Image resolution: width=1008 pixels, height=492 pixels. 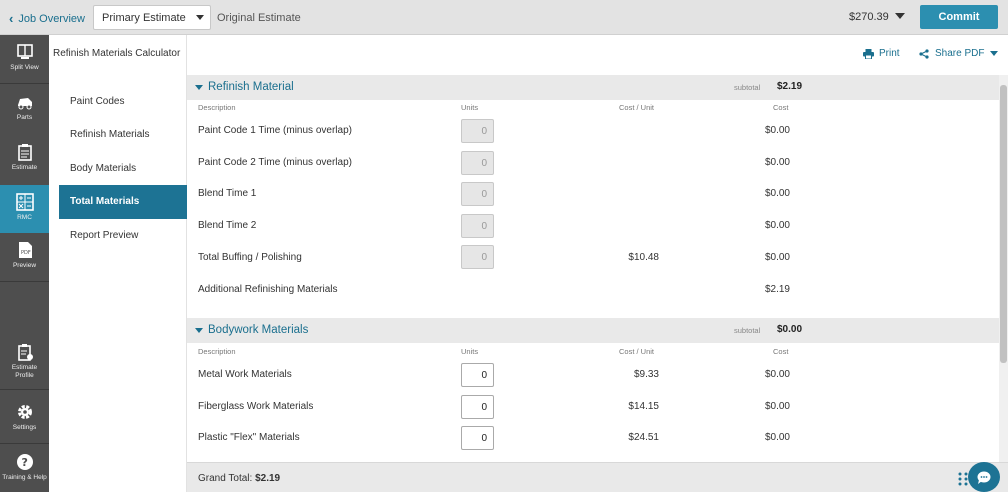 What do you see at coordinates (868, 53) in the screenshot?
I see `printer-icon` at bounding box center [868, 53].